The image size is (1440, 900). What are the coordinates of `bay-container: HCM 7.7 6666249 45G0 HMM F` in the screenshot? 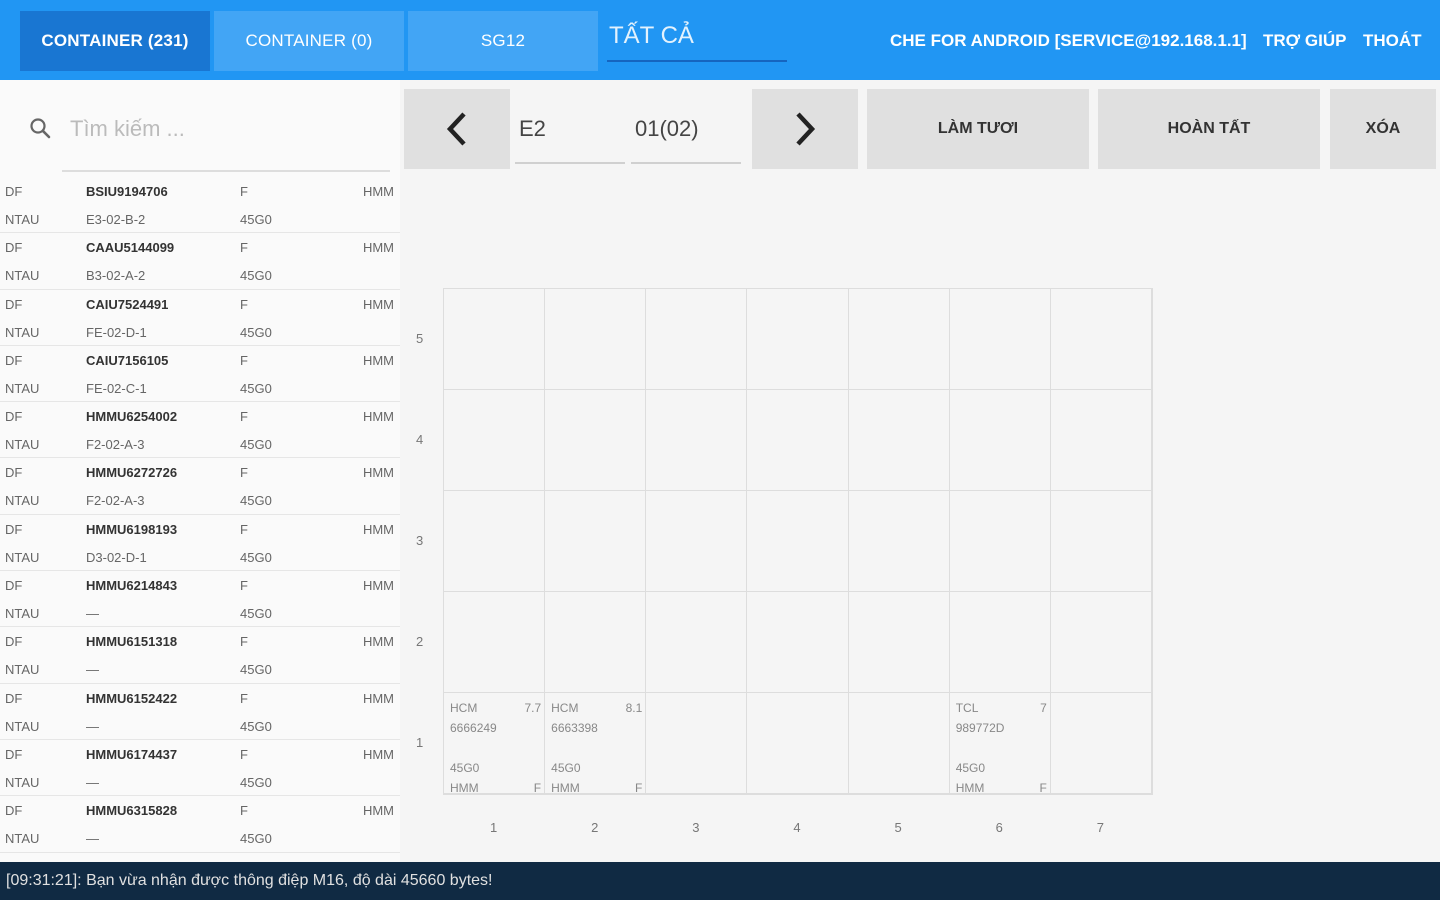 It's located at (495, 747).